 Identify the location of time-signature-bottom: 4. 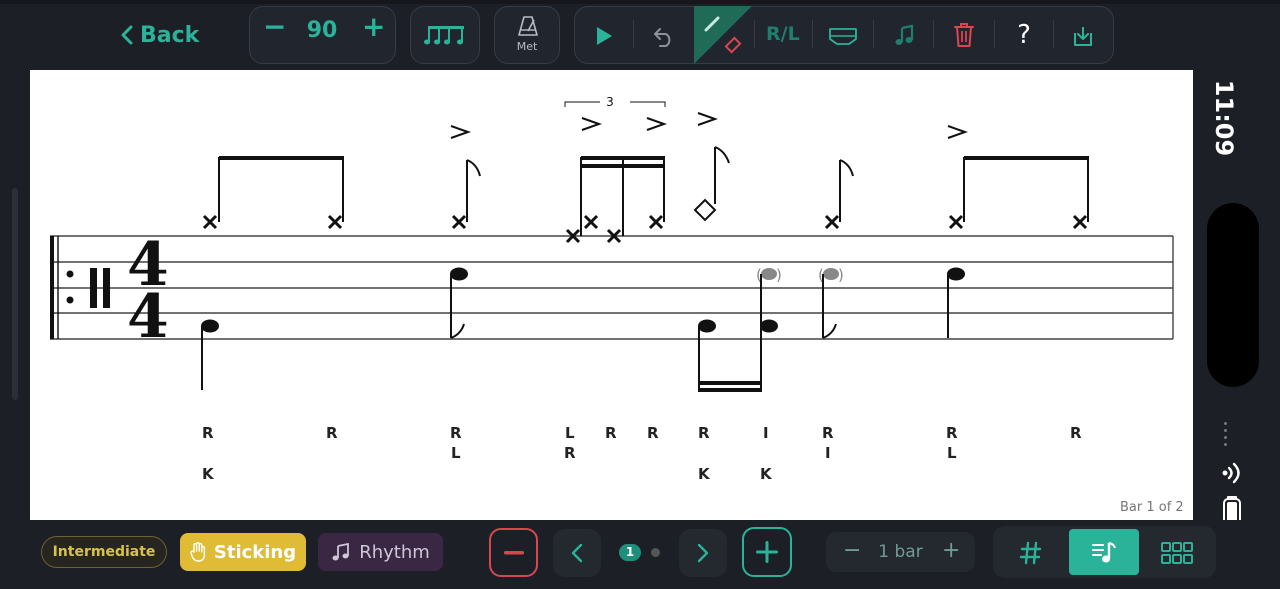
(148, 317).